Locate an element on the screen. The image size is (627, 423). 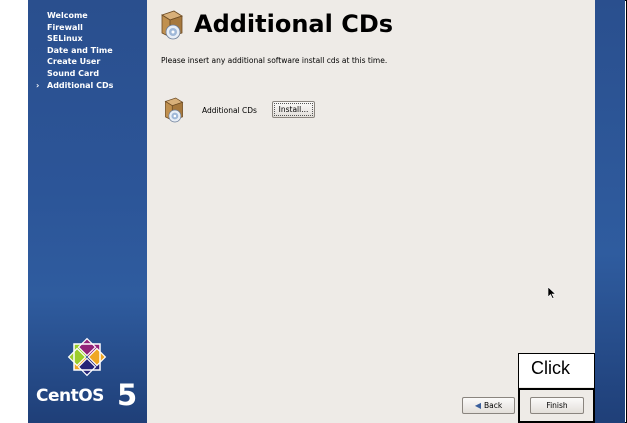
step-label: Create User is located at coordinates (74, 62).